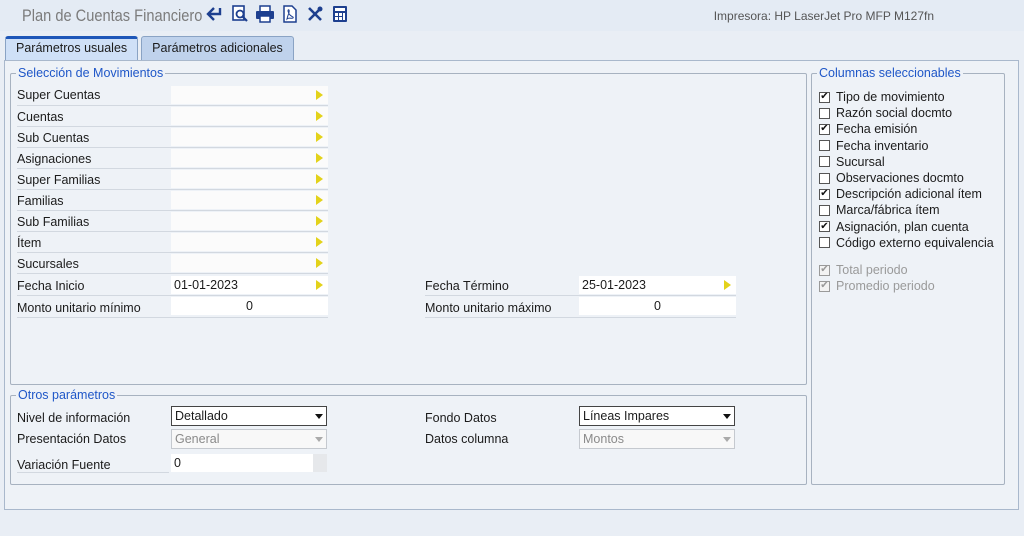 Image resolution: width=1024 pixels, height=536 pixels. Describe the element at coordinates (217, 48) in the screenshot. I see `tab-parametros-adicionales: Parámetros adicionales` at that location.